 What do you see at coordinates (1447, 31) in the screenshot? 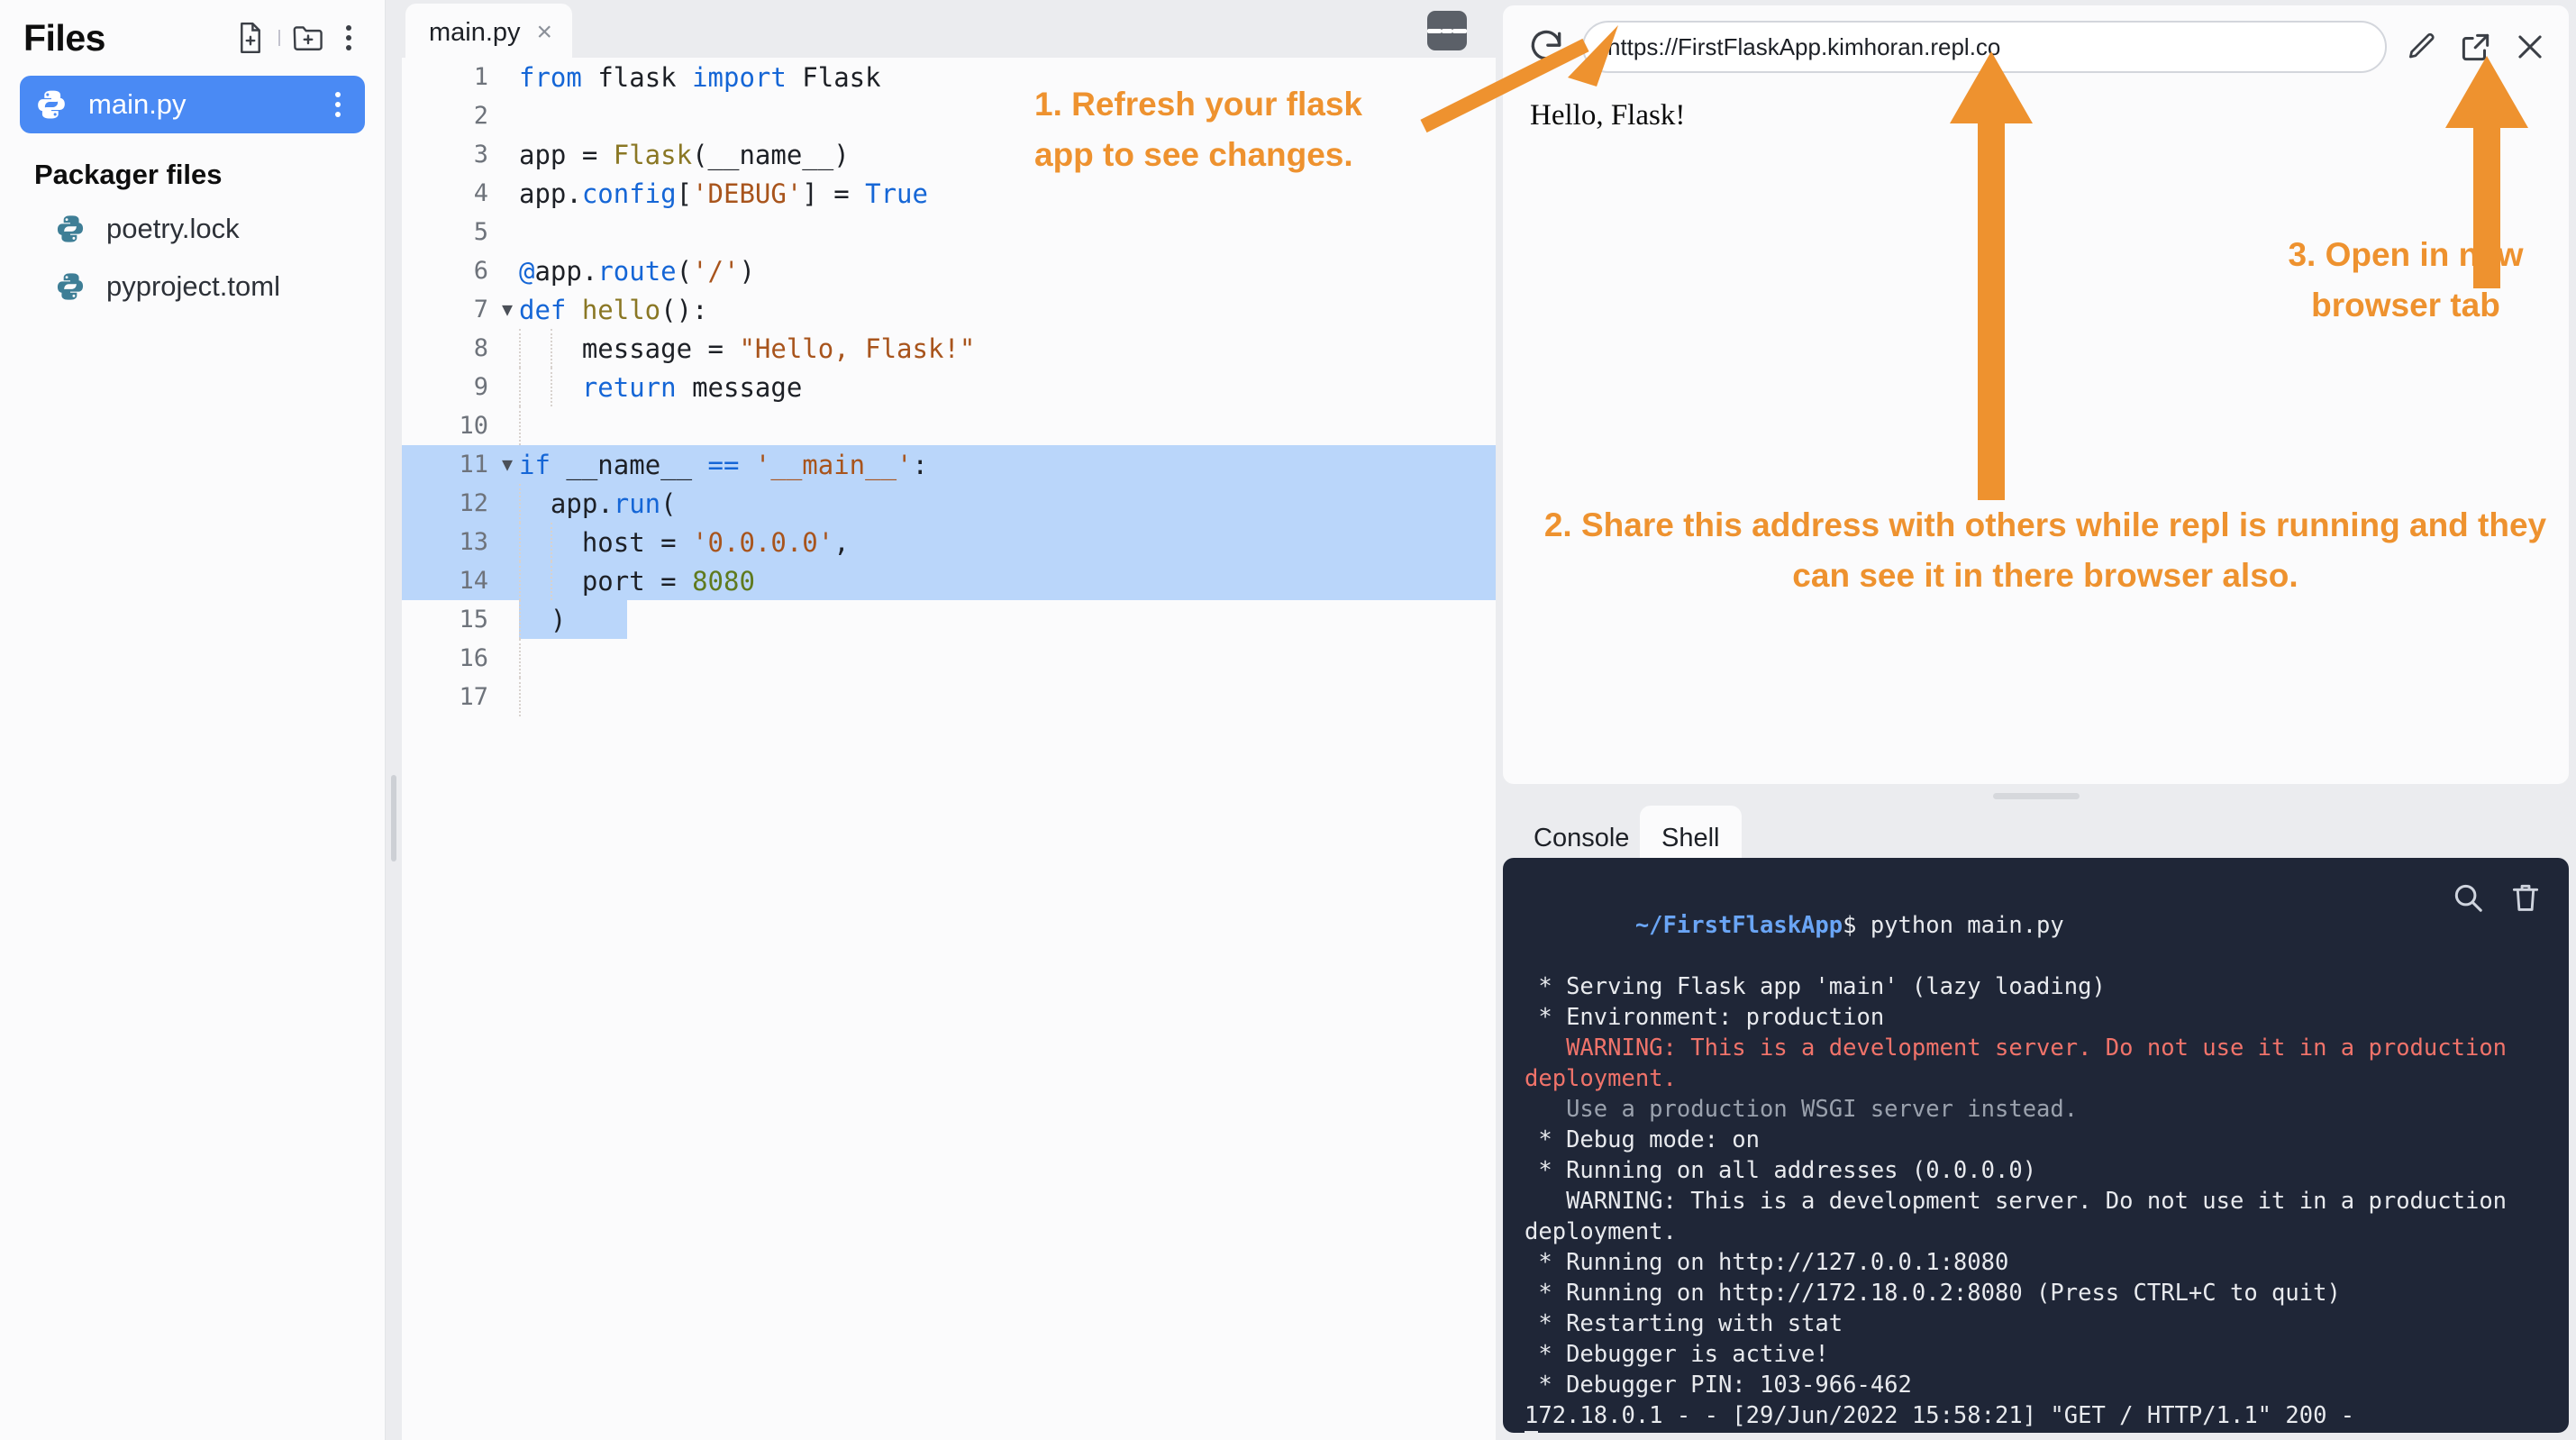
I see `format-code-icon` at bounding box center [1447, 31].